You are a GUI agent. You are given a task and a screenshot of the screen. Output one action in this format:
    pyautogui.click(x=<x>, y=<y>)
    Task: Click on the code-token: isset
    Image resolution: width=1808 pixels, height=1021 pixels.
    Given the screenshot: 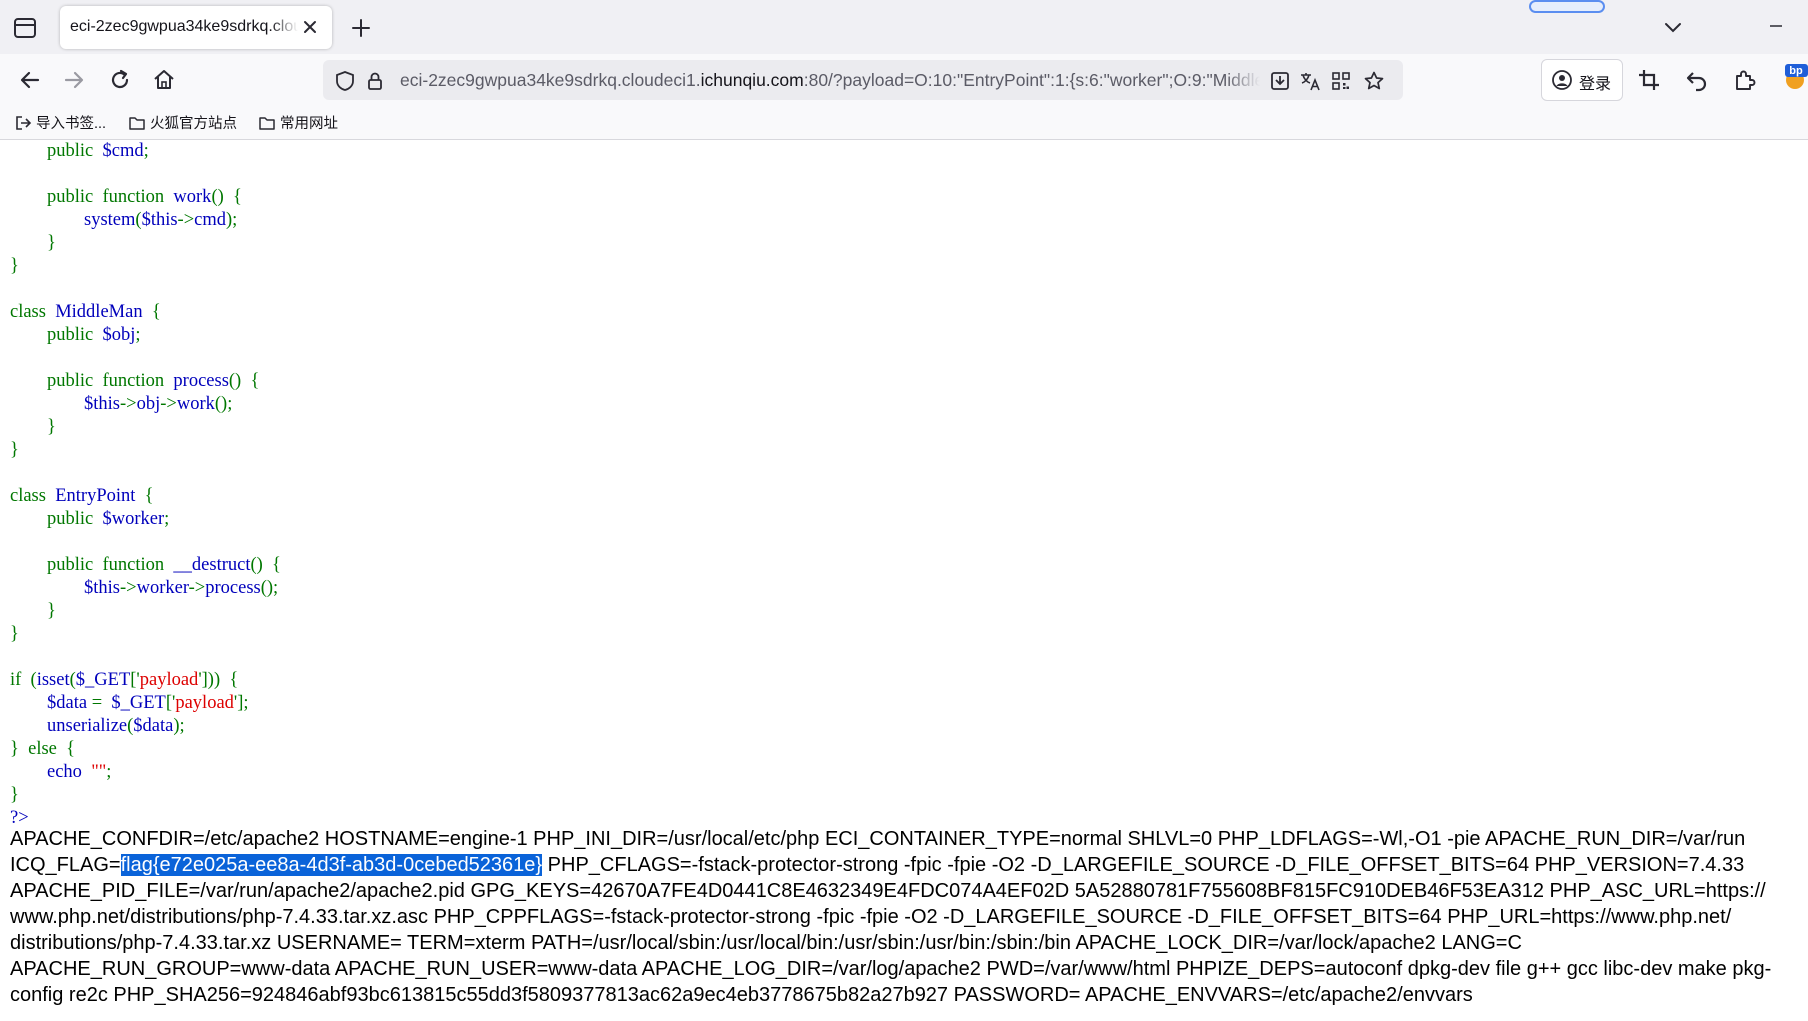 What is the action you would take?
    pyautogui.click(x=53, y=680)
    